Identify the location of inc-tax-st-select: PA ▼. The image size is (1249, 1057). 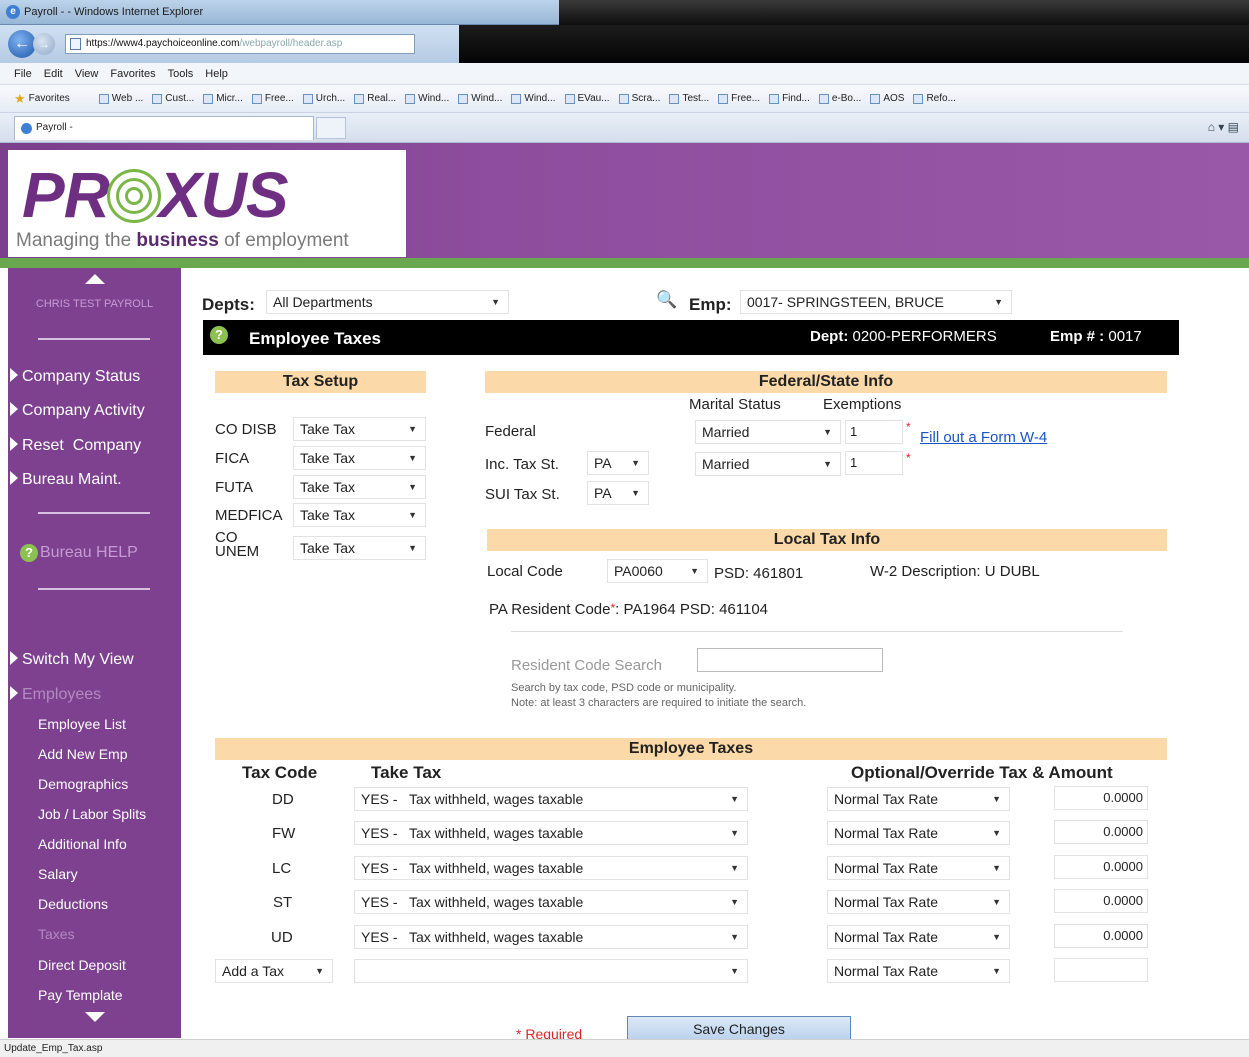
(618, 463).